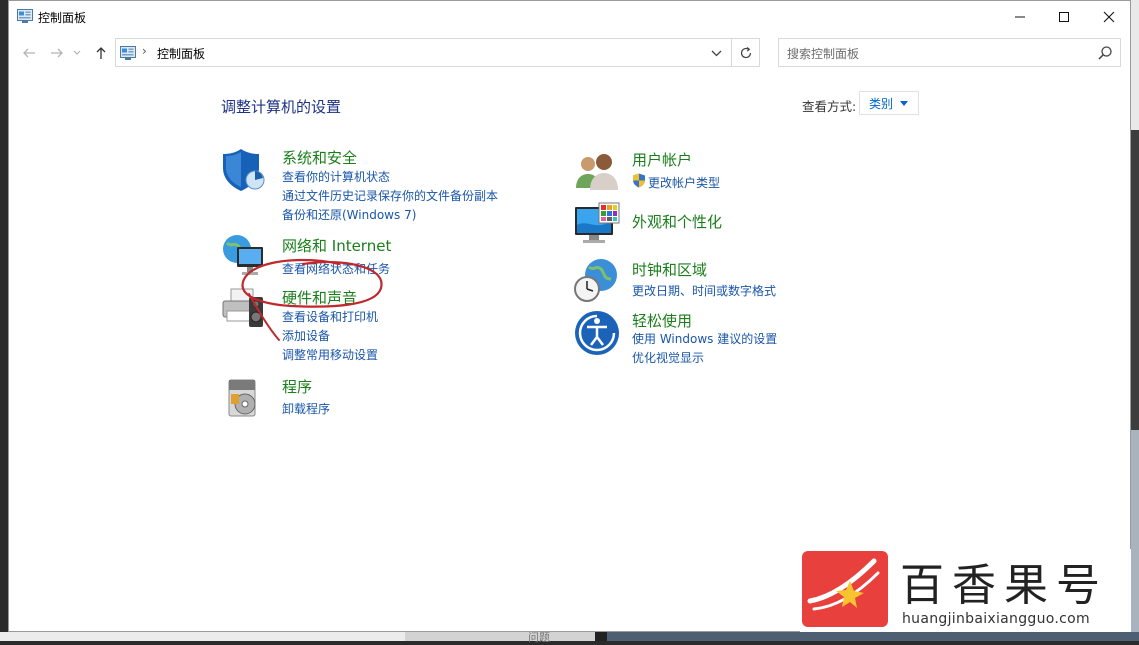  What do you see at coordinates (845, 589) in the screenshot?
I see `watermark-logo-icon` at bounding box center [845, 589].